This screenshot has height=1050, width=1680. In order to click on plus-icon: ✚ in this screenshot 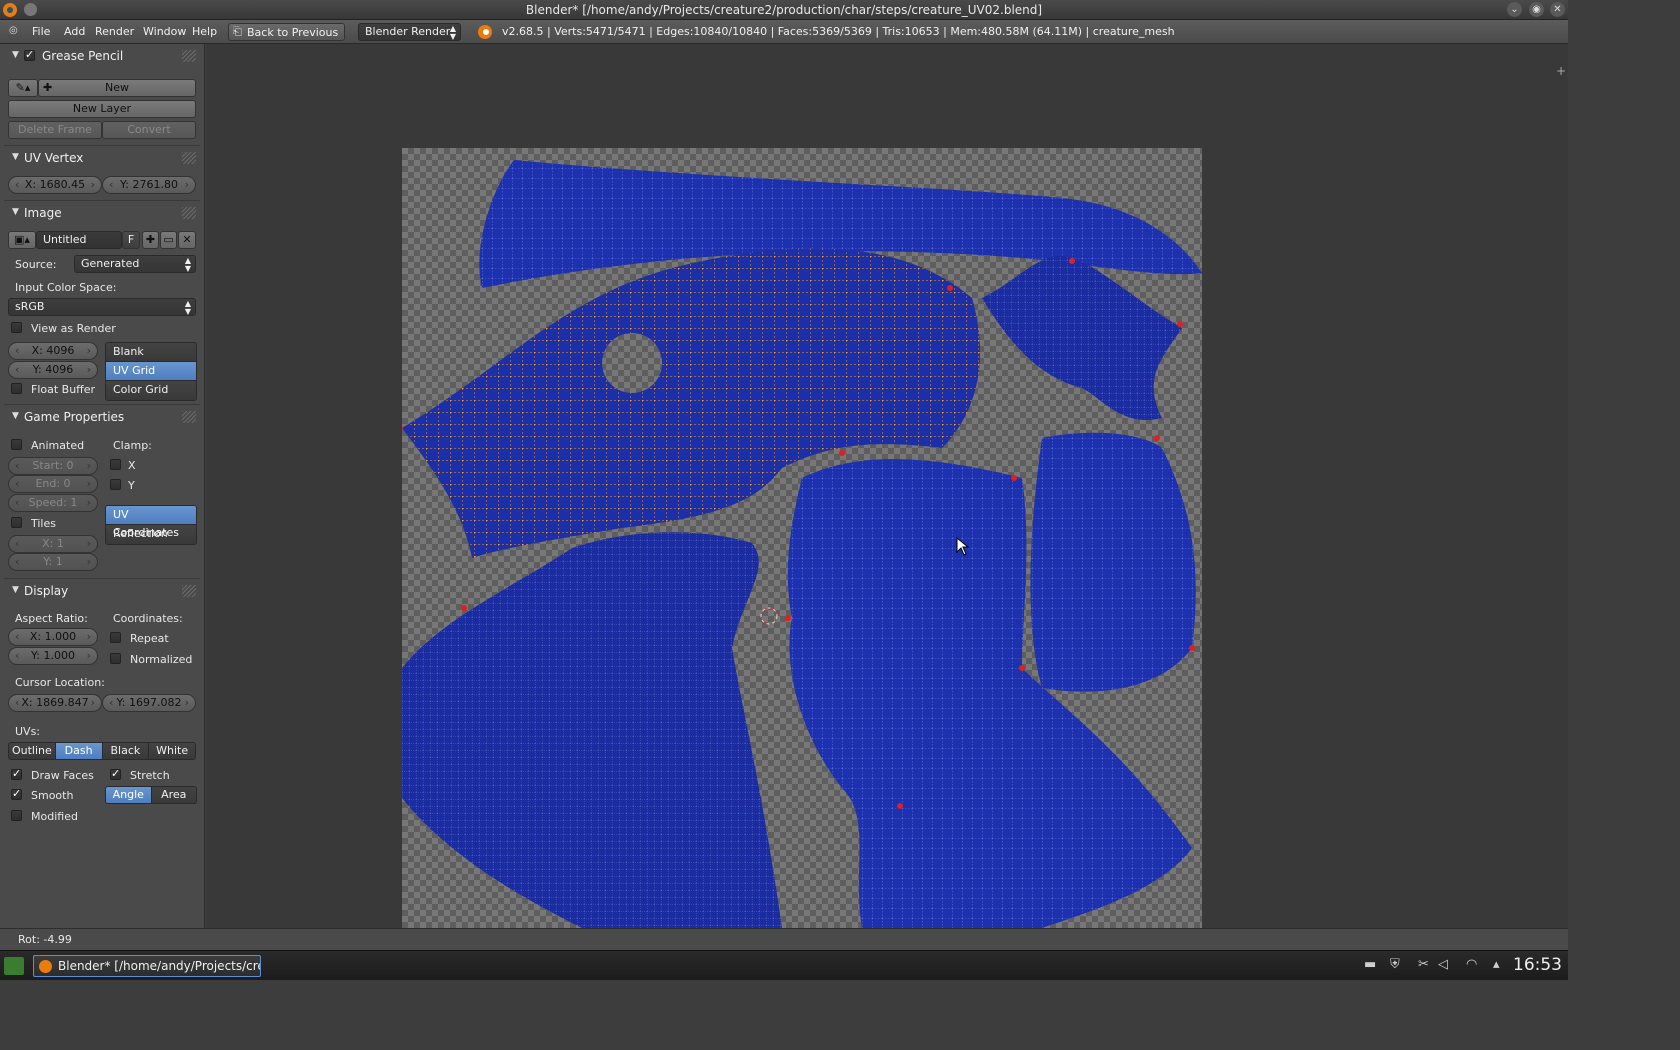, I will do `click(150, 239)`.